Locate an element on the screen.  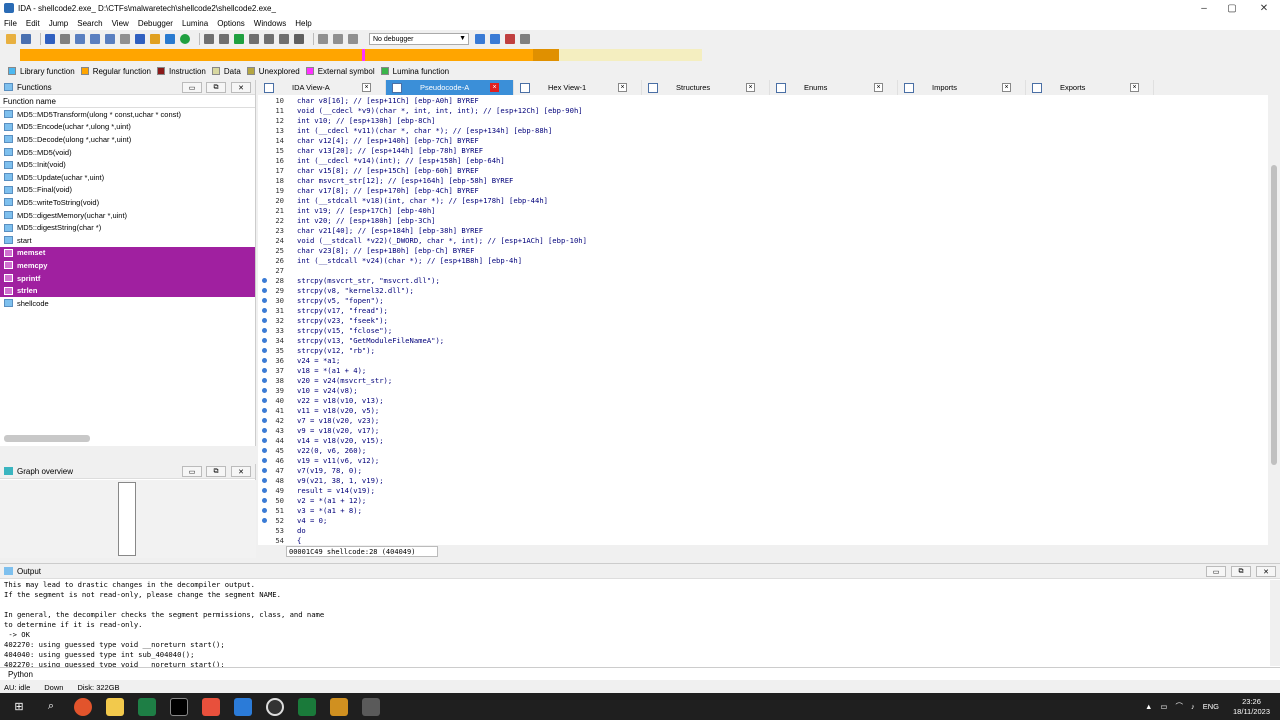
code-line: 41 v11 = v18(v20, v5); is located at coordinates (763, 411).